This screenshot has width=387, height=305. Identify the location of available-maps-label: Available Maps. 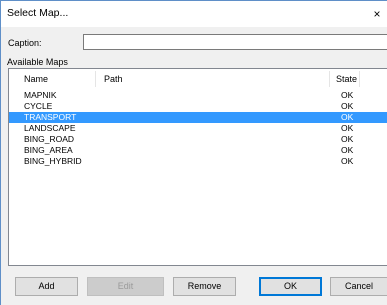
(37, 62).